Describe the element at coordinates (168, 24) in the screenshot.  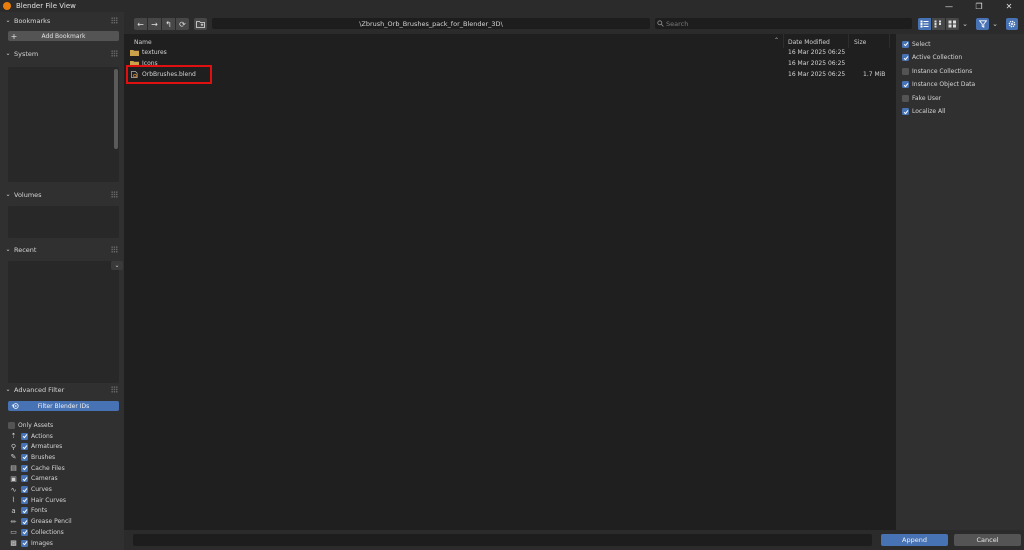
I see `parent-directory-button: ↰` at that location.